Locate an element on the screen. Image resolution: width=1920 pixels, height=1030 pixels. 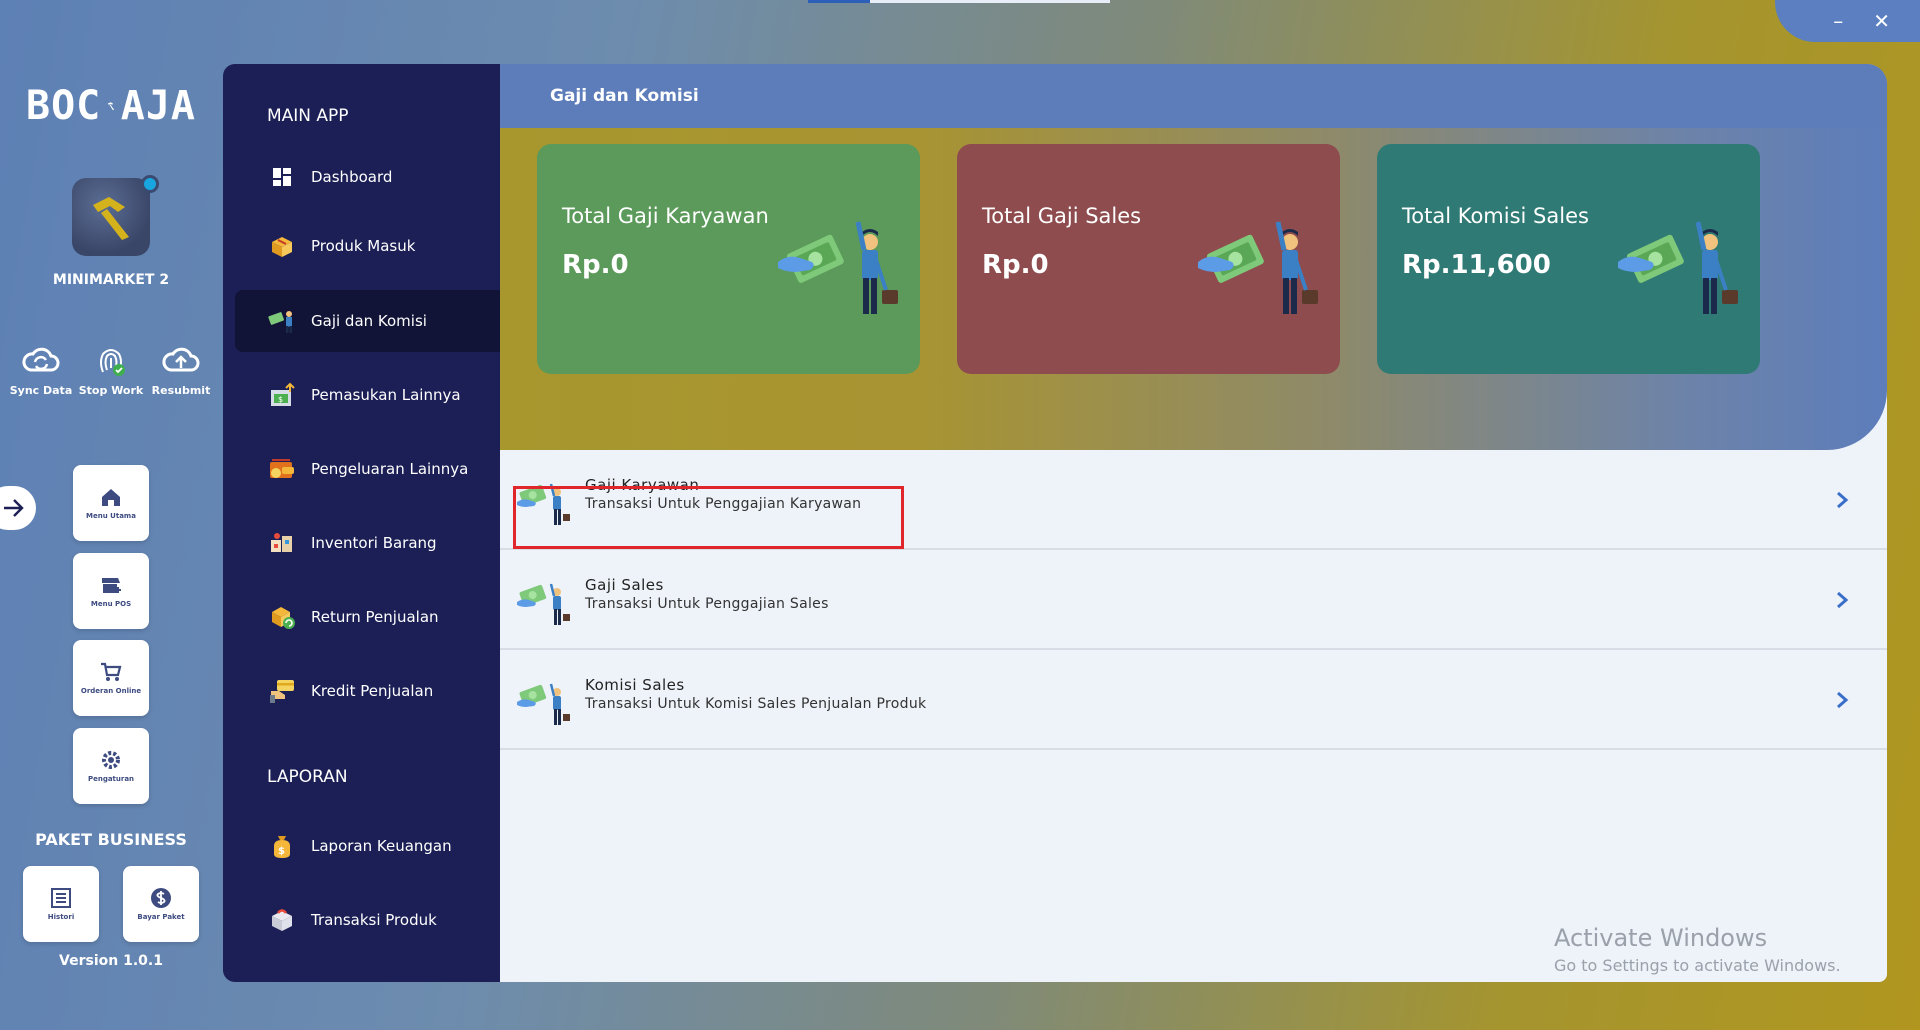
gear-icon is located at coordinates (111, 760).